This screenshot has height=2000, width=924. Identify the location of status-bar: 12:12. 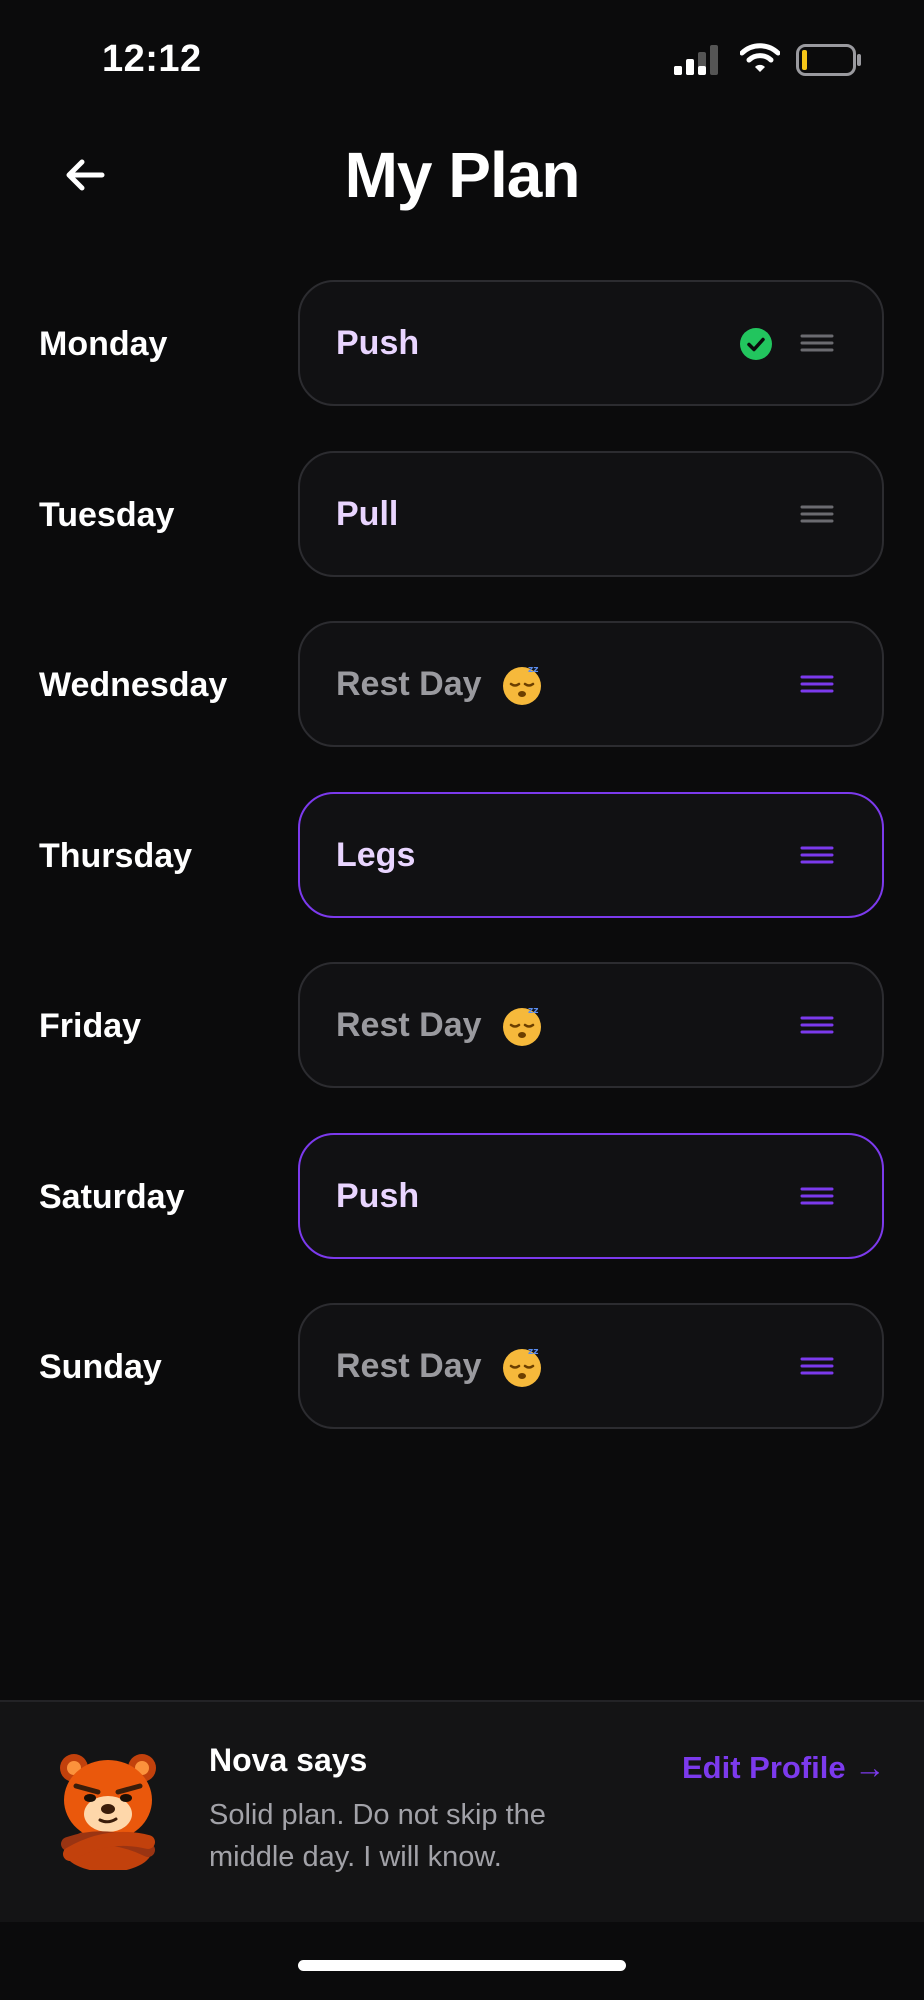
(462, 60).